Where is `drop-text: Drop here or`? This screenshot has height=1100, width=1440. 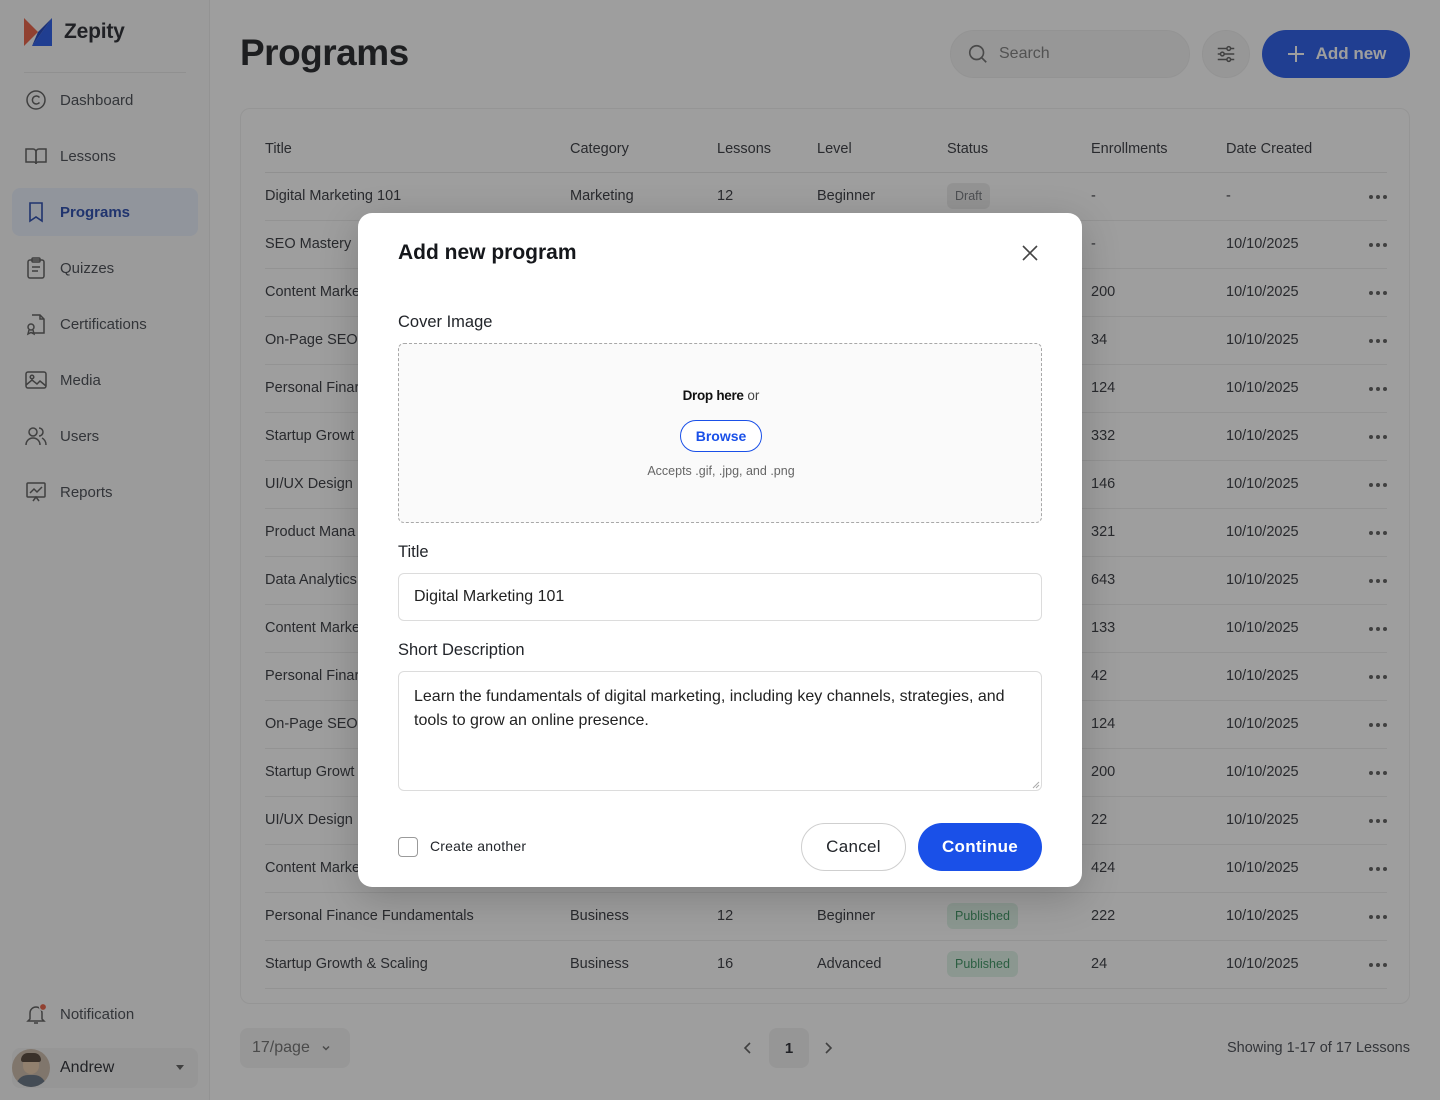
drop-text: Drop here or is located at coordinates (721, 395).